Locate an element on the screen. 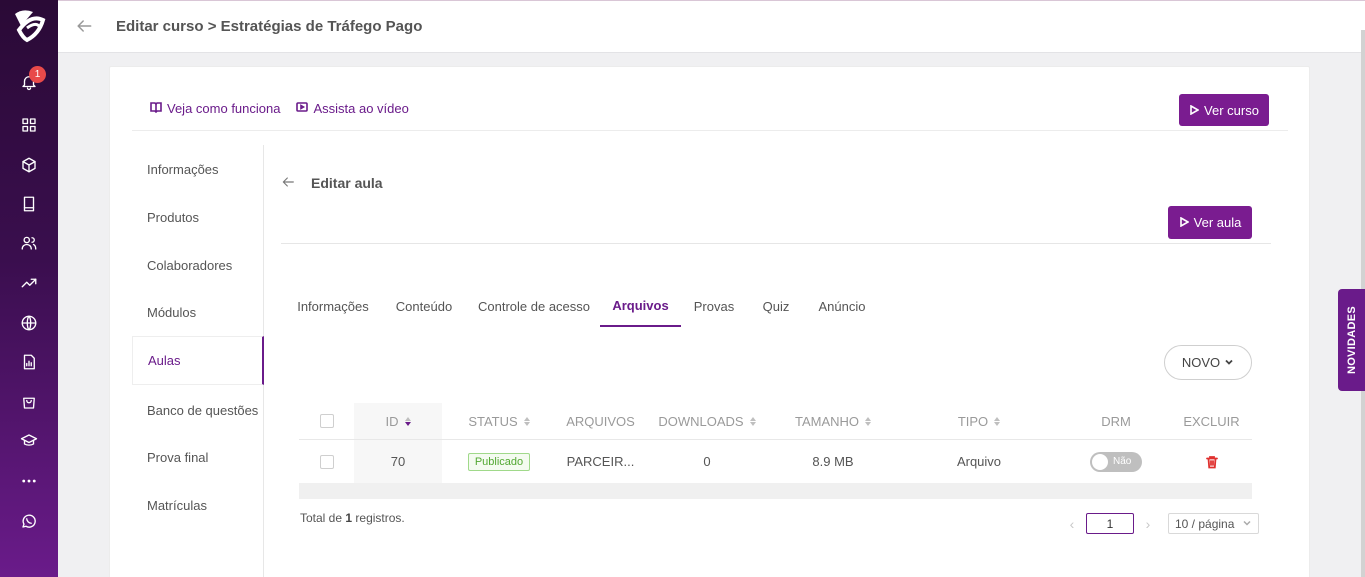 Image resolution: width=1365 pixels, height=577 pixels. col-id: ID is located at coordinates (398, 421).